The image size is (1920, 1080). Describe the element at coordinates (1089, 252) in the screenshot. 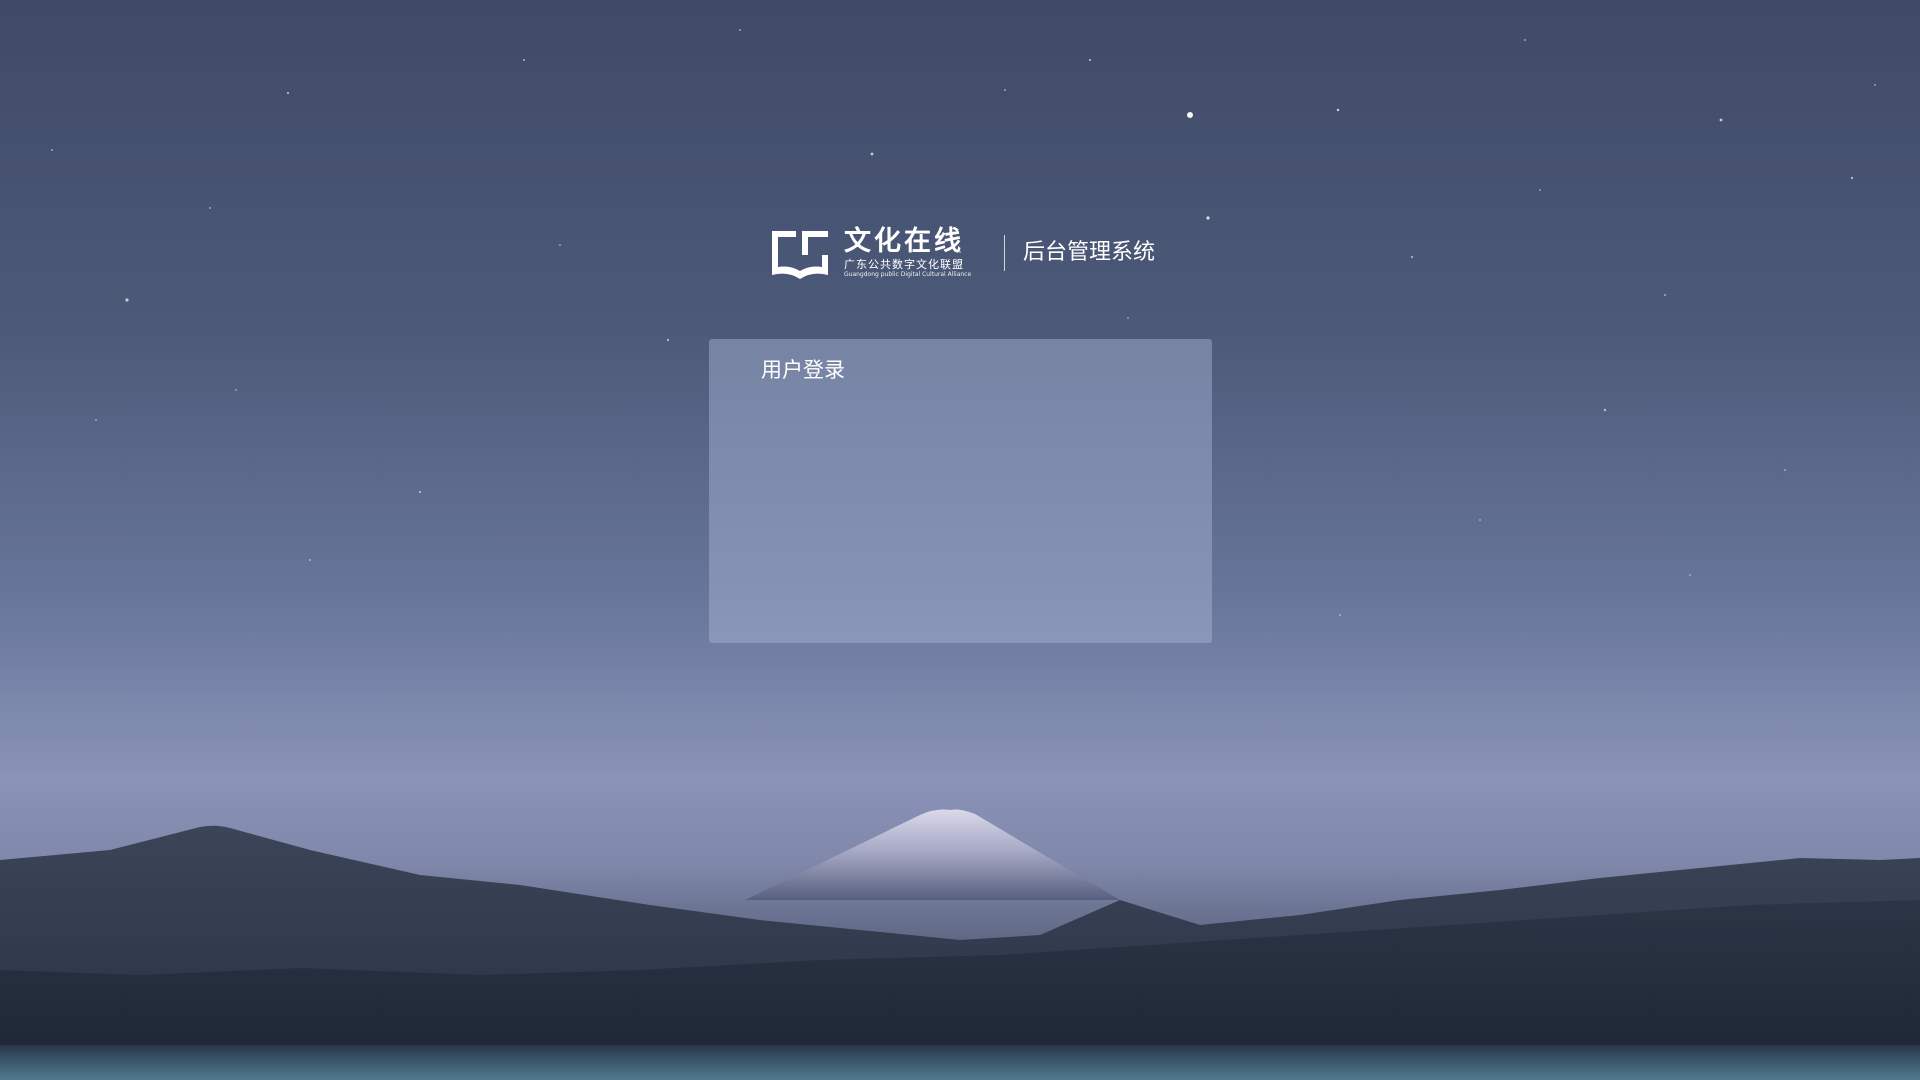

I see `system-name: 后台管理系统` at that location.